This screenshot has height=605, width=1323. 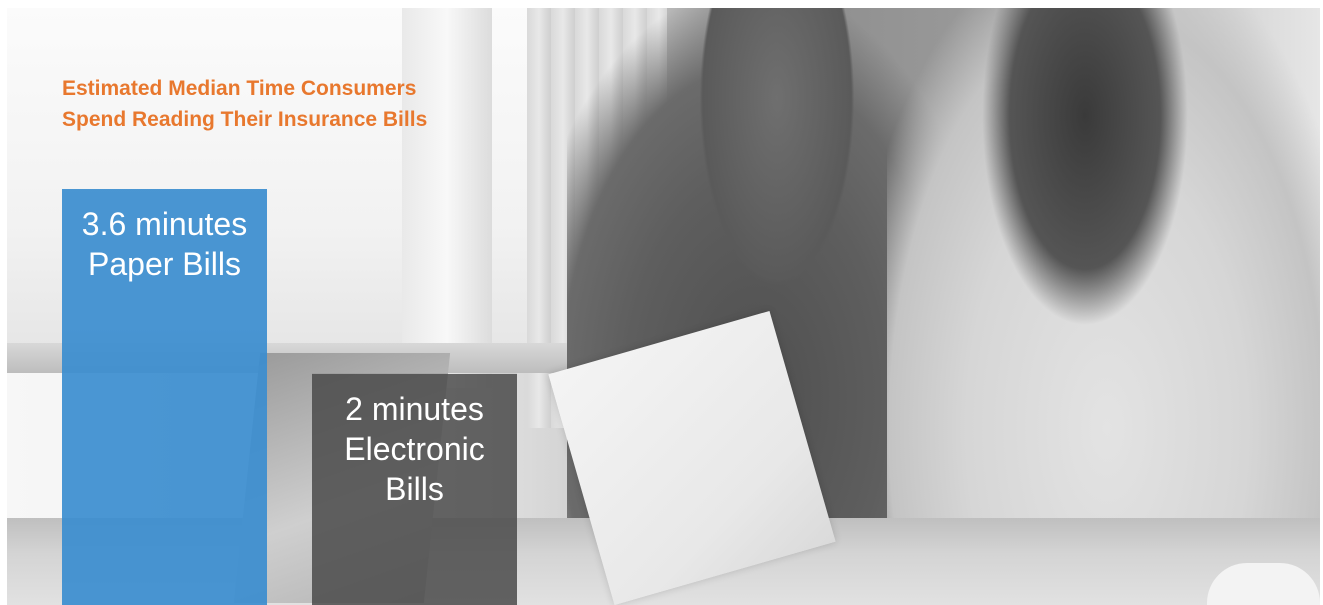 What do you see at coordinates (414, 489) in the screenshot?
I see `bar-label-1-2: Bills` at bounding box center [414, 489].